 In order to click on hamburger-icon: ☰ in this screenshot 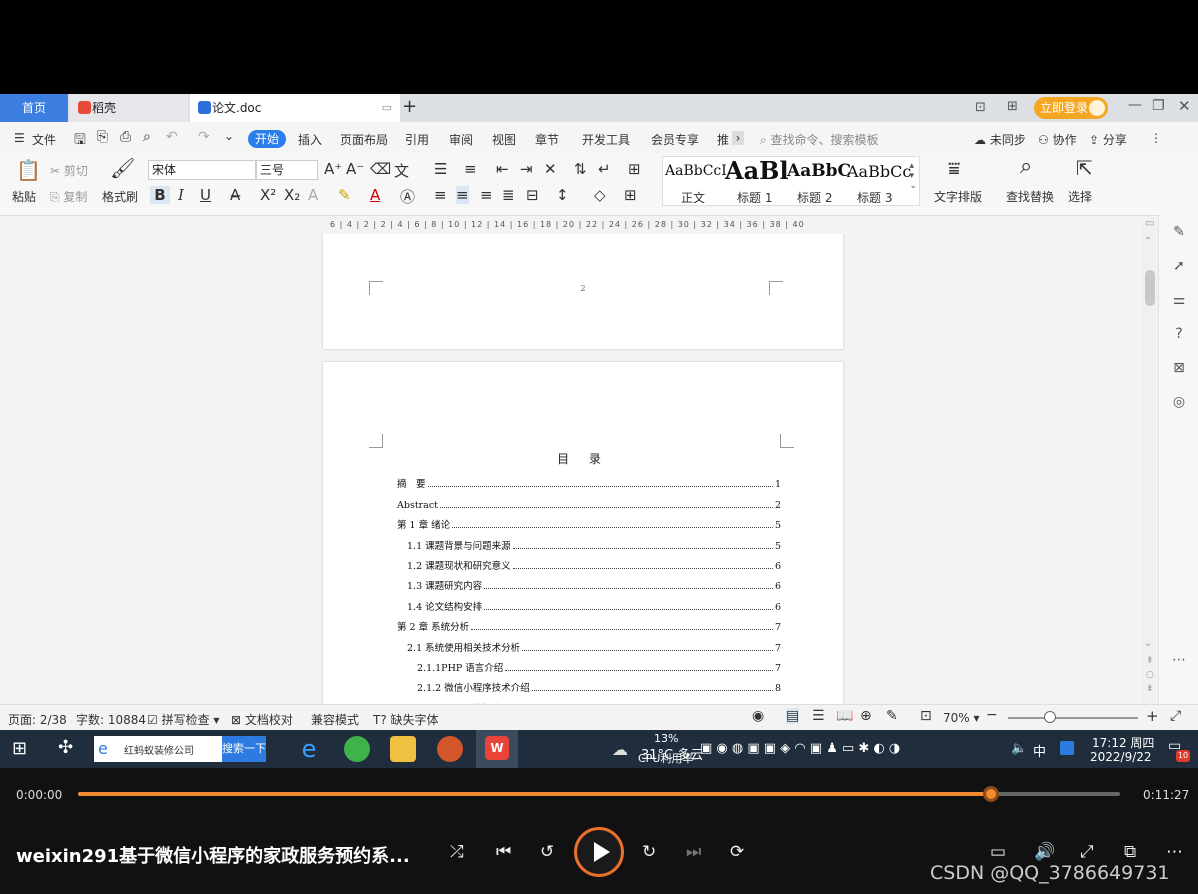, I will do `click(19, 138)`.